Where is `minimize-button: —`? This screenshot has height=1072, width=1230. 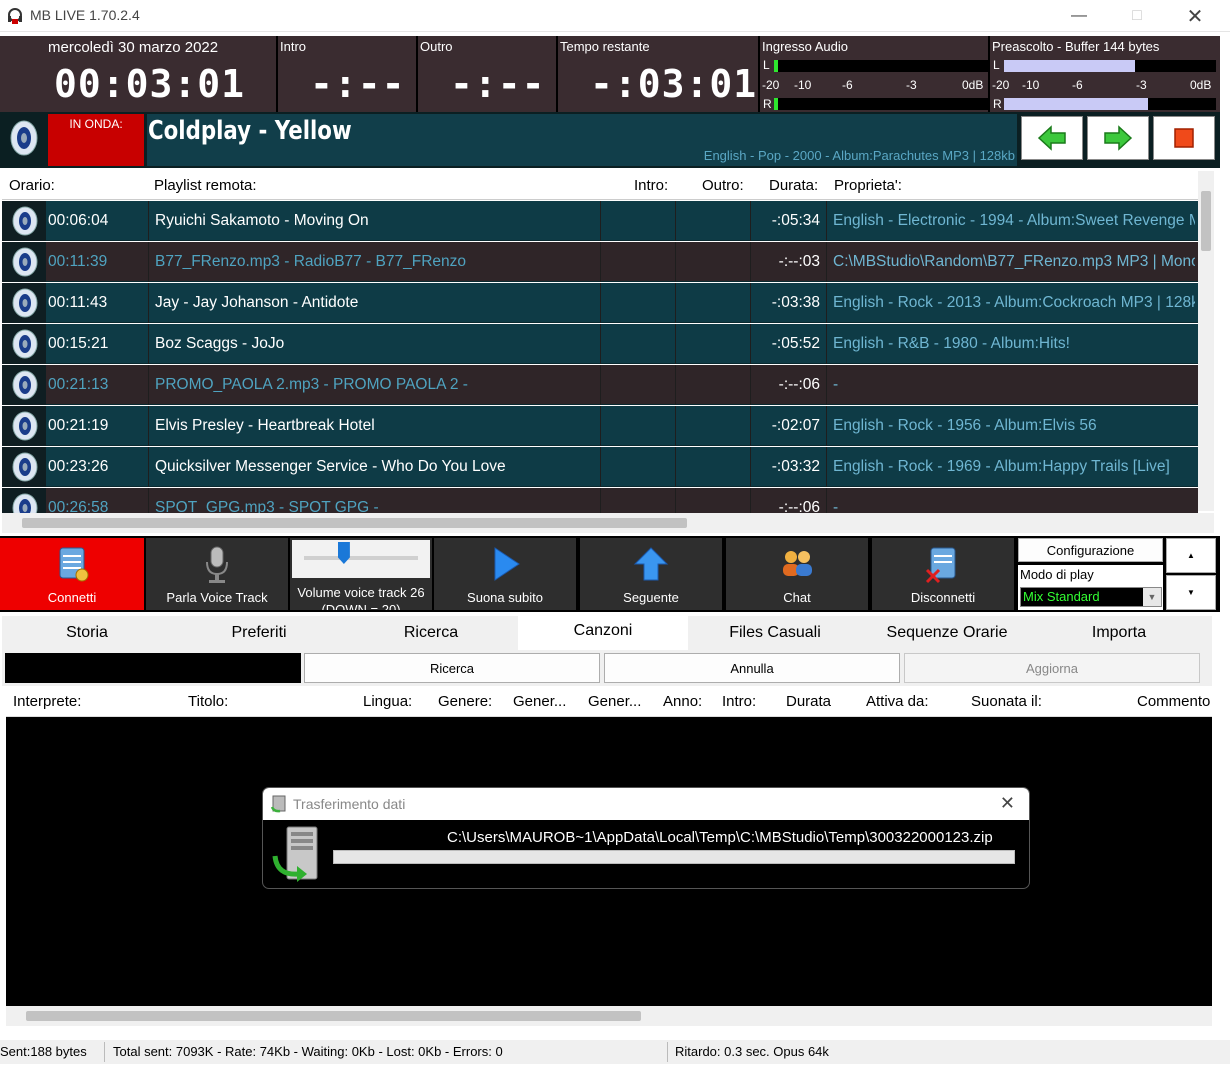
minimize-button: — is located at coordinates (1079, 16).